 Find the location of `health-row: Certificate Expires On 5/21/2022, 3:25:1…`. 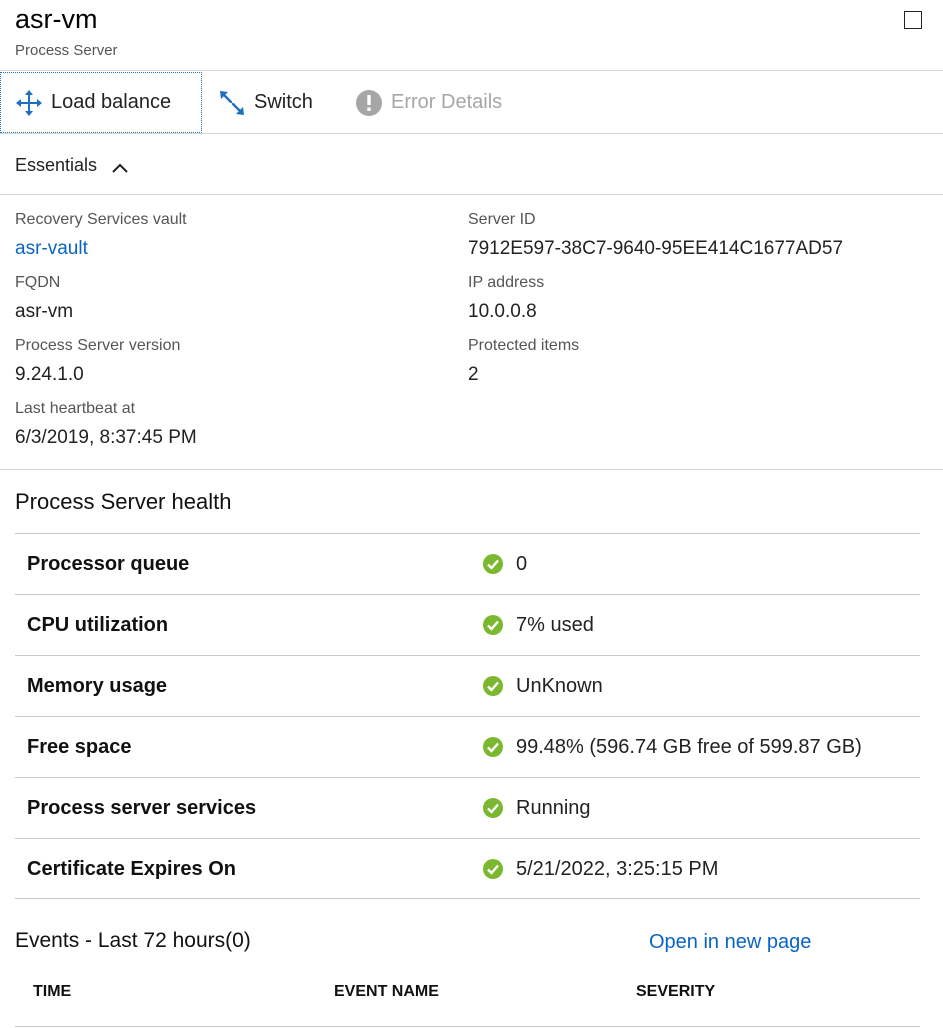

health-row: Certificate Expires On 5/21/2022, 3:25:1… is located at coordinates (467, 868).